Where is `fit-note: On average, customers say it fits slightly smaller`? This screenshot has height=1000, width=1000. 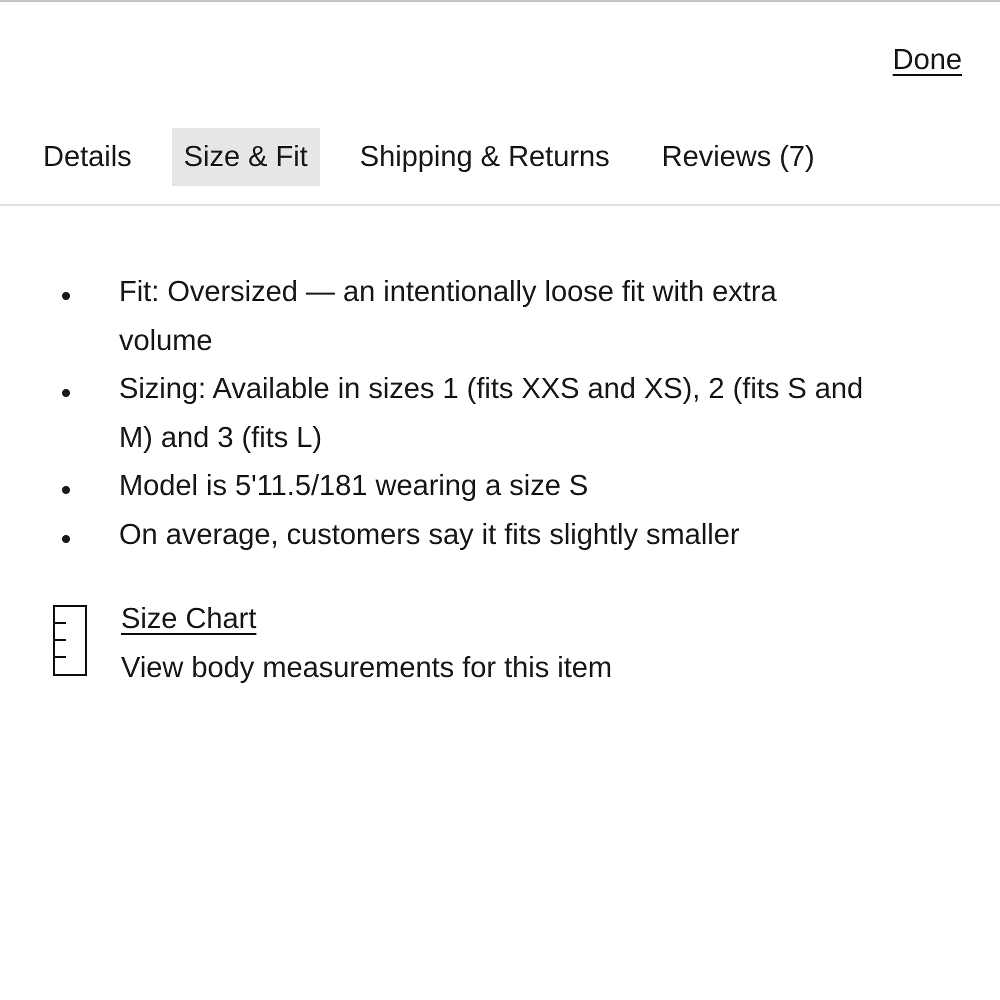 fit-note: On average, customers say it fits slightly smaller is located at coordinates (429, 535).